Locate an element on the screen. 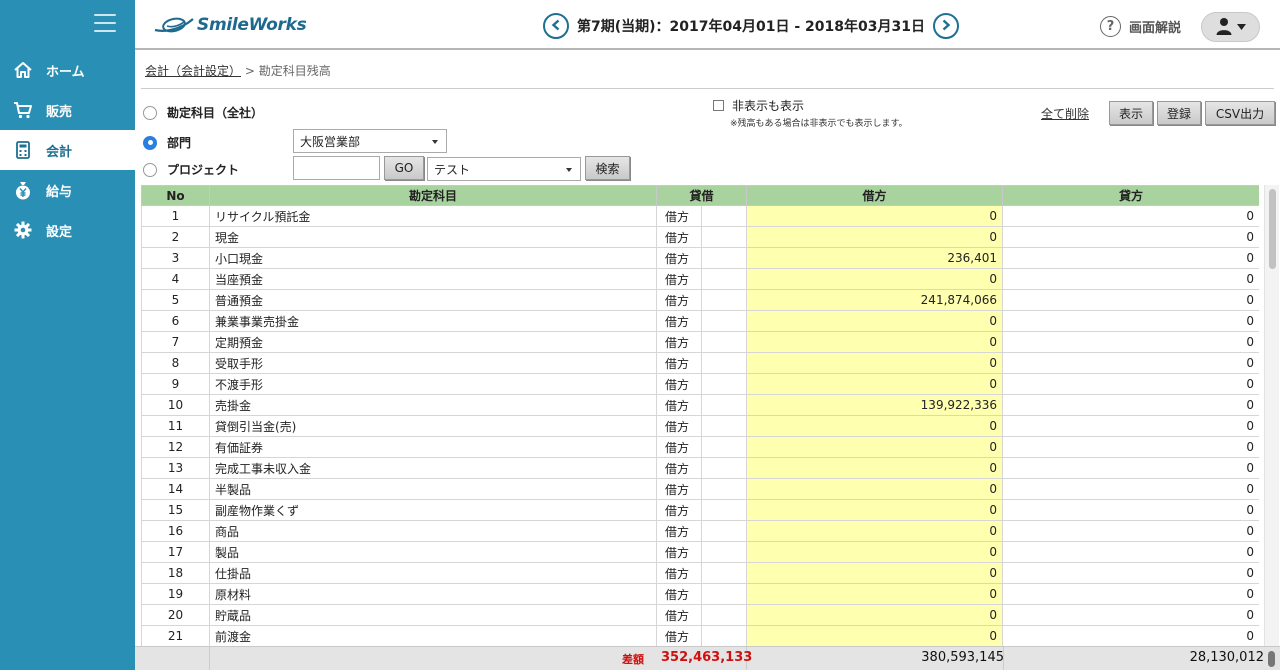  row-account: 貸倒引当金(売) is located at coordinates (433, 426).